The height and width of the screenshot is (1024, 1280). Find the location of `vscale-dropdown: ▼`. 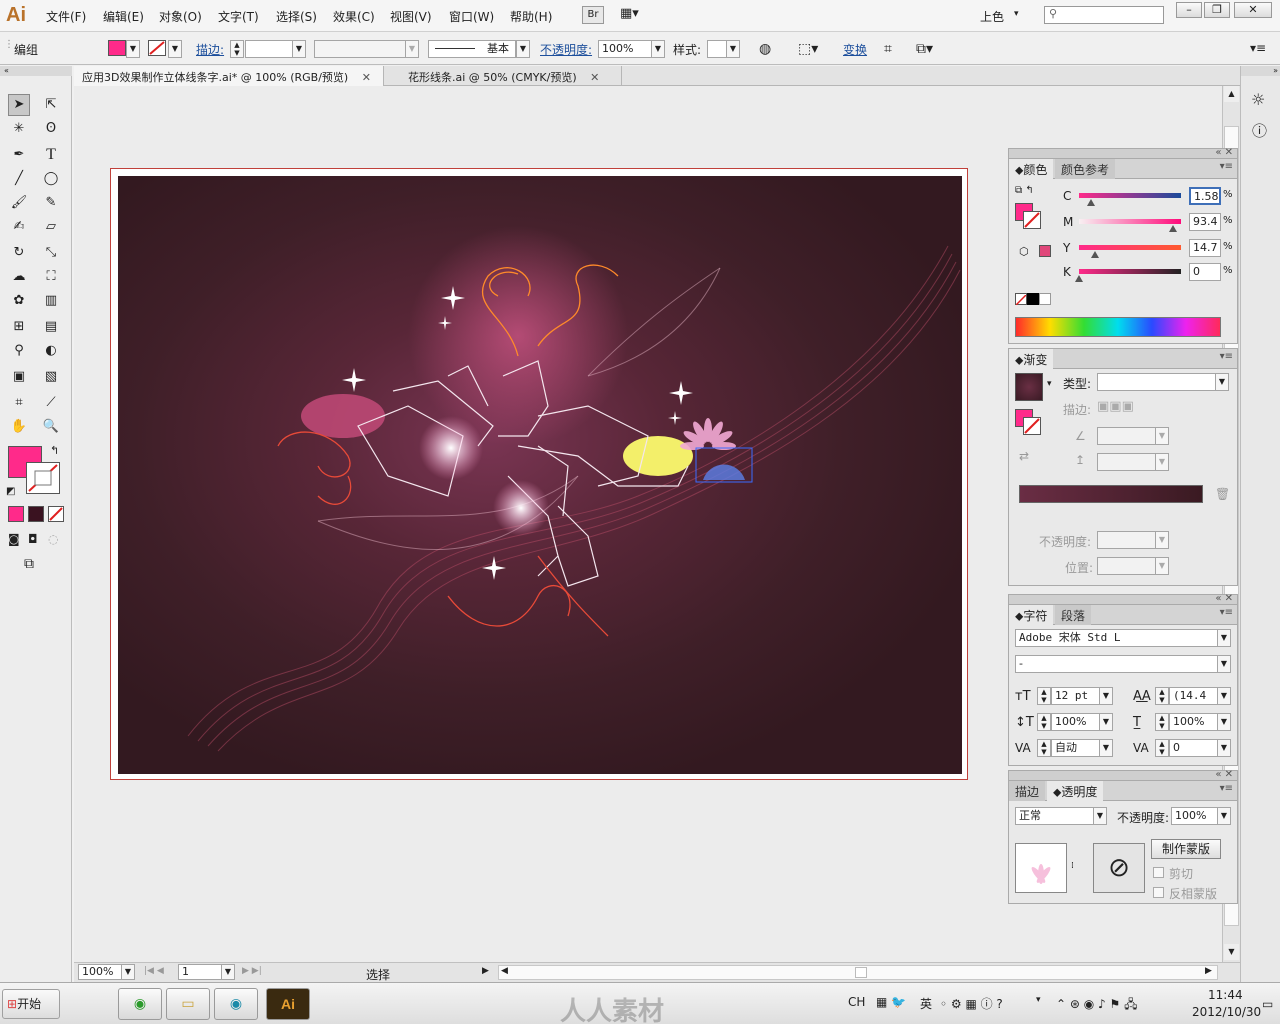

vscale-dropdown: ▼ is located at coordinates (1106, 722).